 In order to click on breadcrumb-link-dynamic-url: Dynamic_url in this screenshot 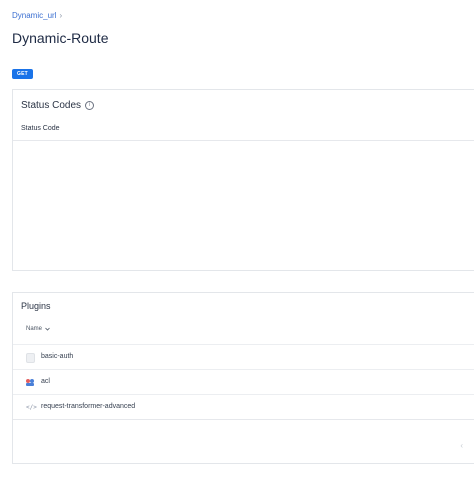, I will do `click(34, 15)`.